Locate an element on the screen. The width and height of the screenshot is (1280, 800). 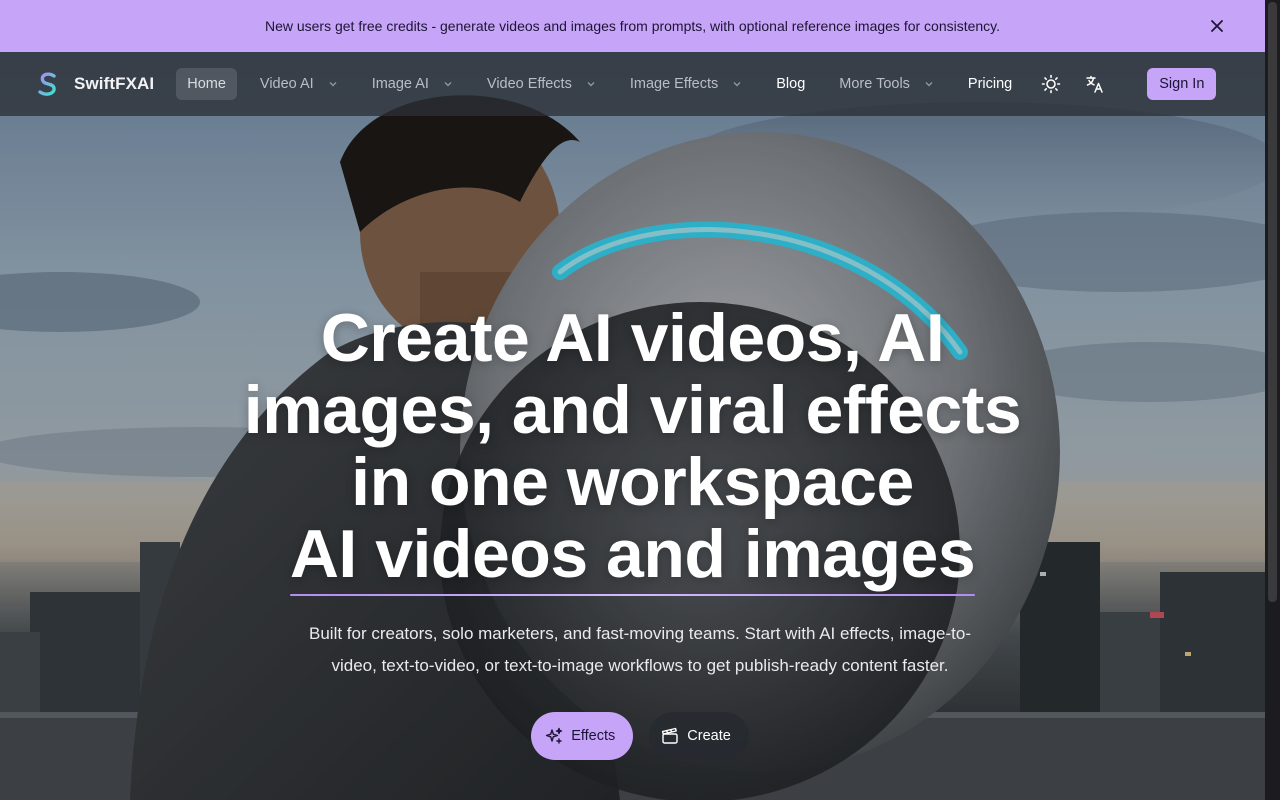
clapperboard-icon is located at coordinates (670, 735).